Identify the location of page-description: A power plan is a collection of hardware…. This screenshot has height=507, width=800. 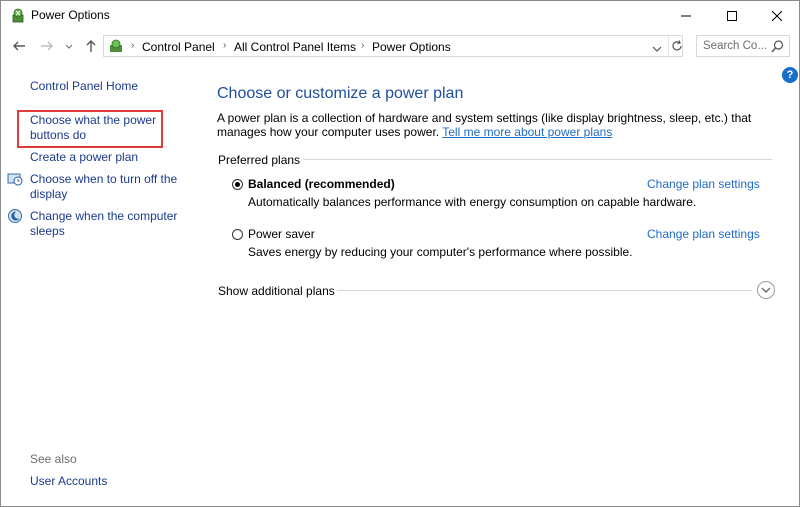
(497, 125).